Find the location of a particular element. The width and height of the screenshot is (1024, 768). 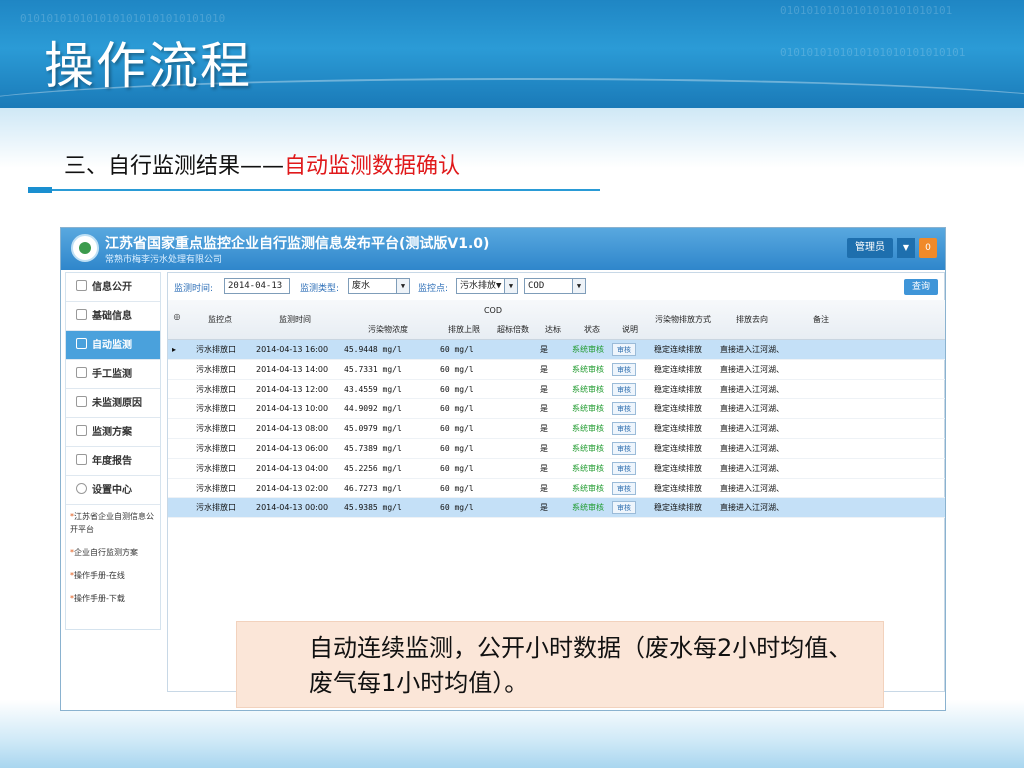

sidebar-item-info-public: 信息公开 is located at coordinates (113, 287).